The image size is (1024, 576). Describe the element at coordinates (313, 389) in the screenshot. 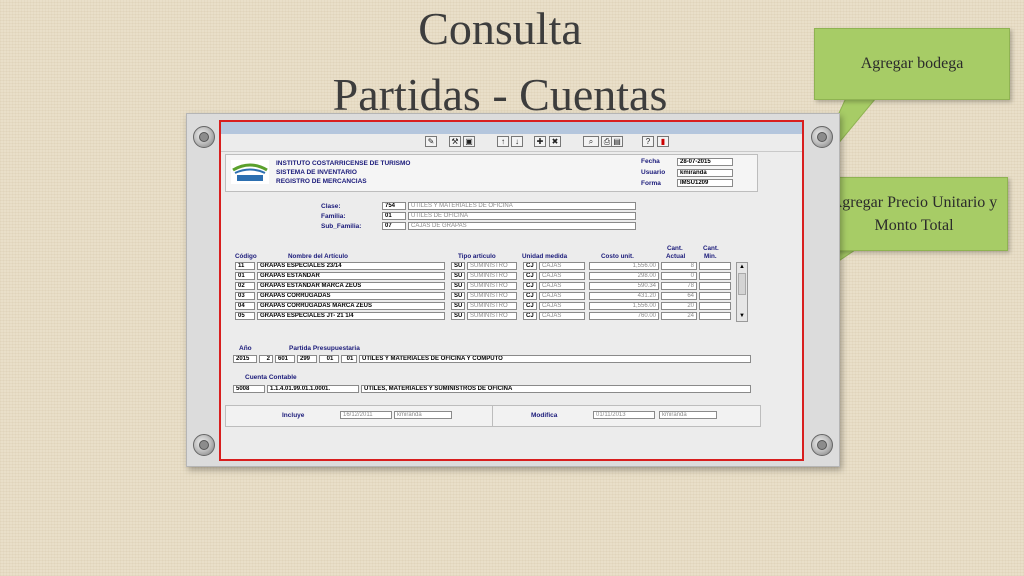

I see `cuenta-number-field: 1.1.4.01.99.01.1.0001.` at that location.